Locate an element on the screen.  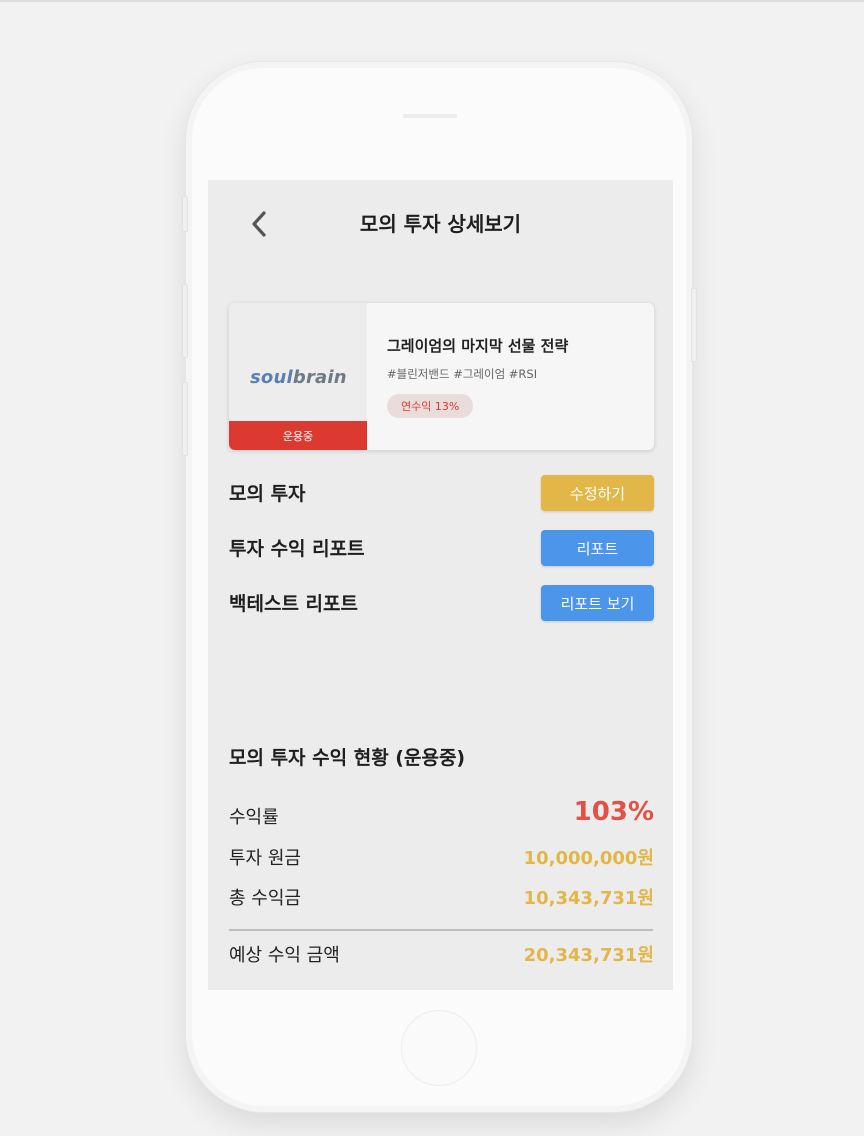
phone-home-button is located at coordinates (439, 1048).